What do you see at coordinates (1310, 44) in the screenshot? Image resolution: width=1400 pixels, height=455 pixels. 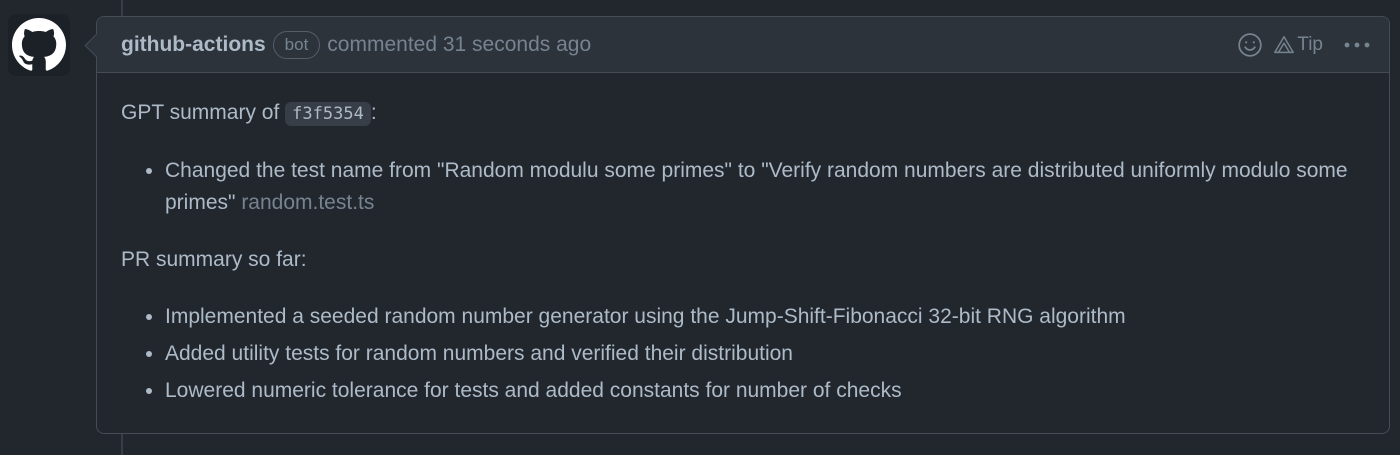 I see `tip-label: Tip` at bounding box center [1310, 44].